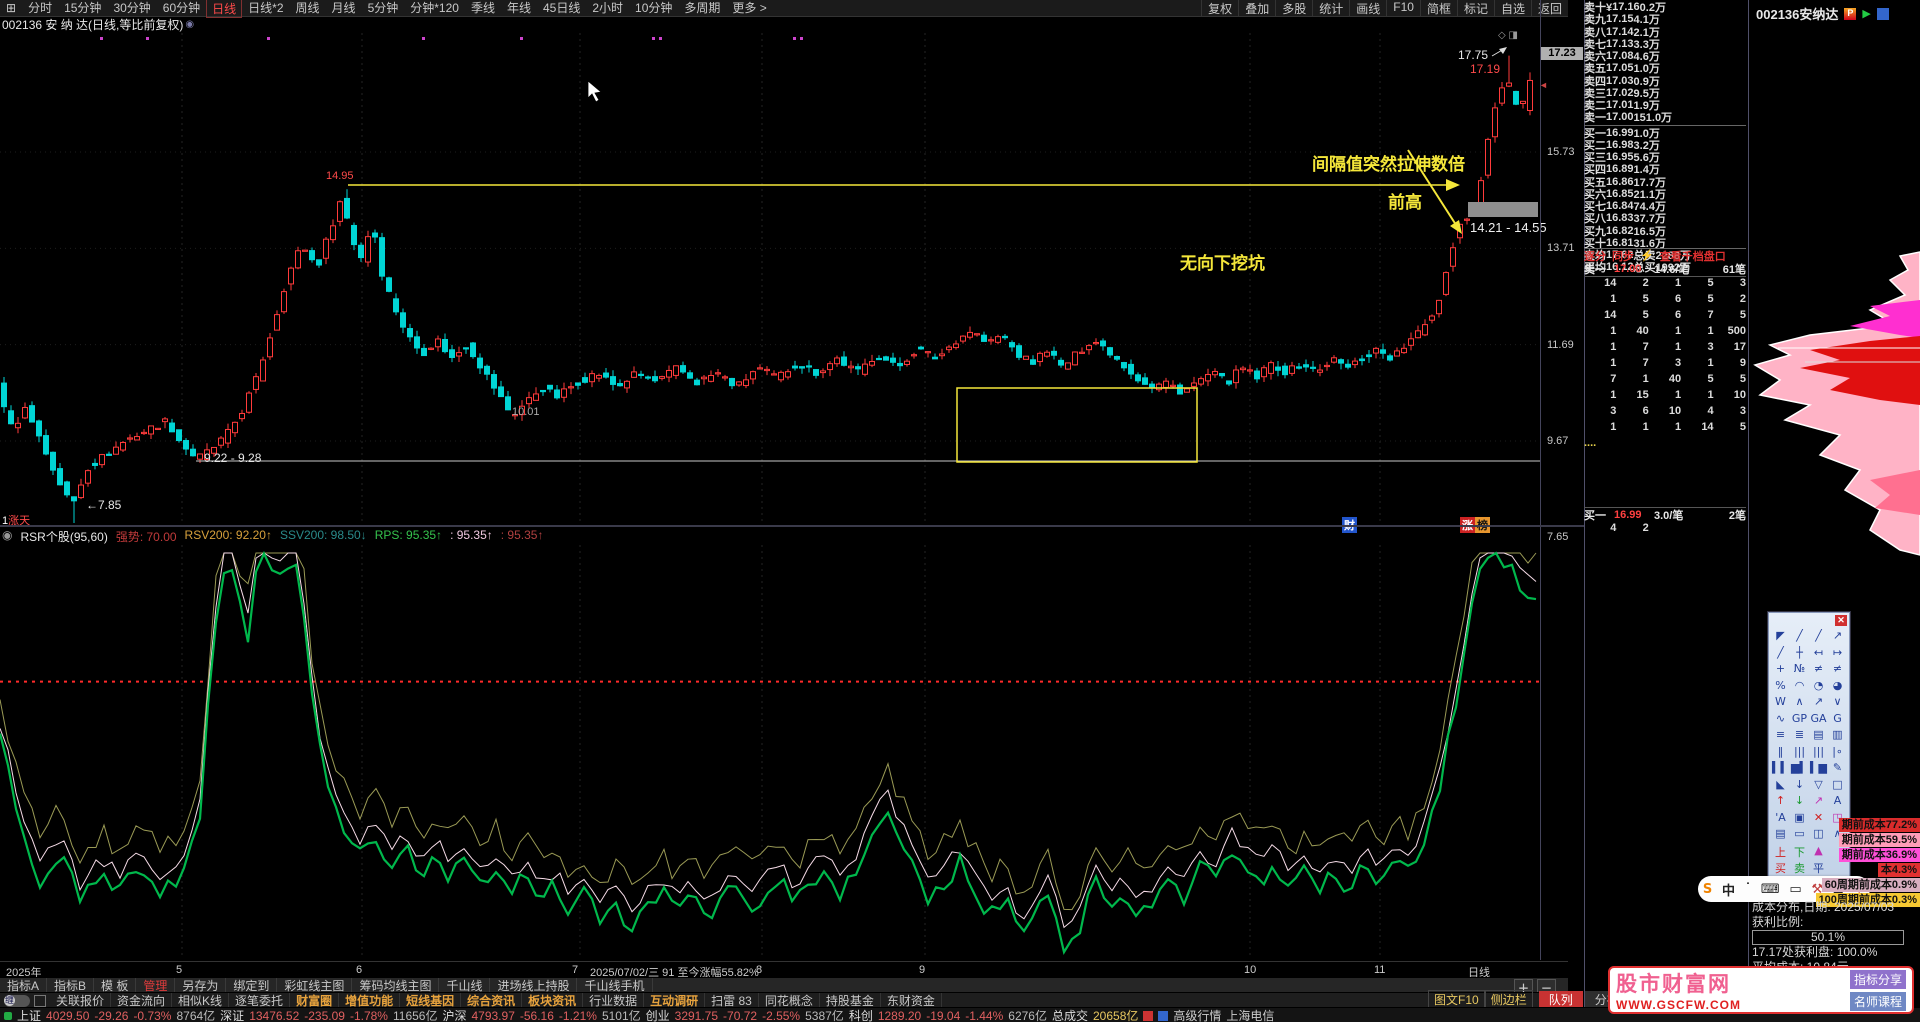 Image resolution: width=1920 pixels, height=1022 pixels. What do you see at coordinates (1818, 654) in the screenshot?
I see `draw-tool-icon: ↤` at bounding box center [1818, 654].